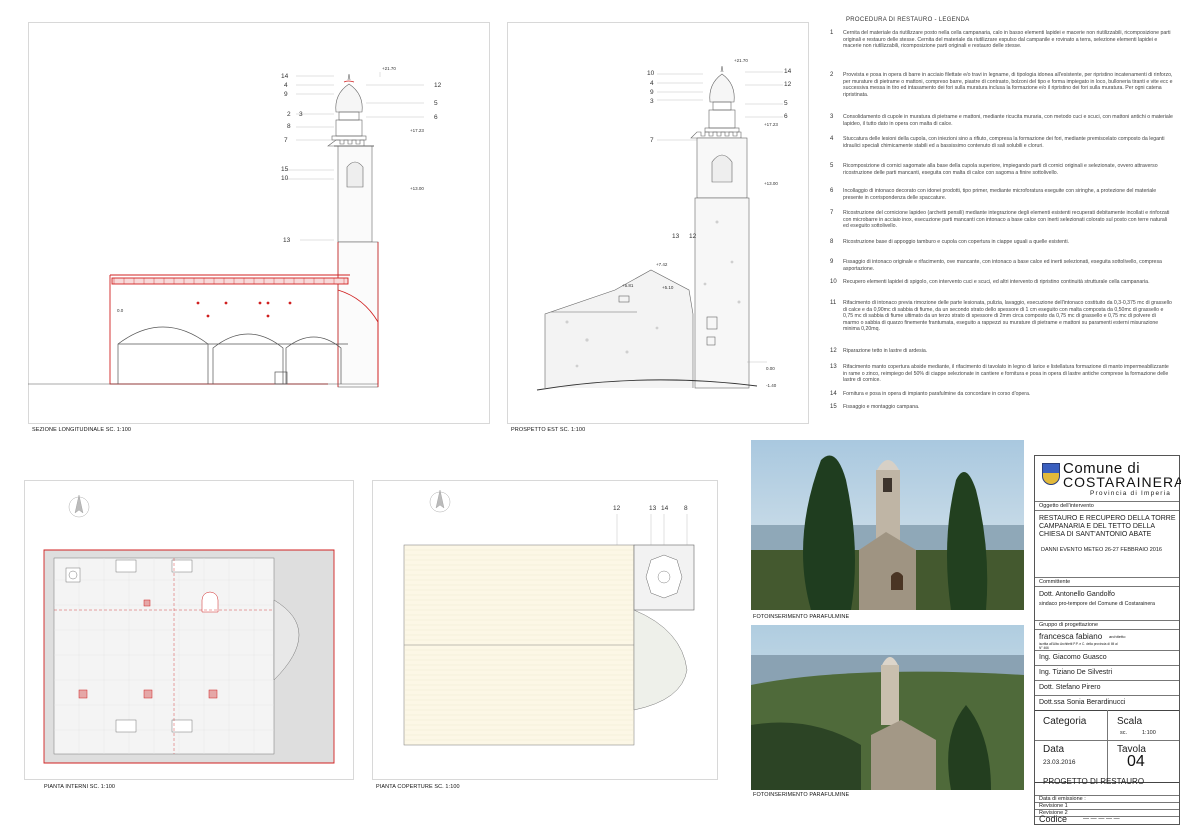 The height and width of the screenshot is (826, 1181). I want to click on team-member-3: Dott. Stefano Pirero, so click(1070, 687).